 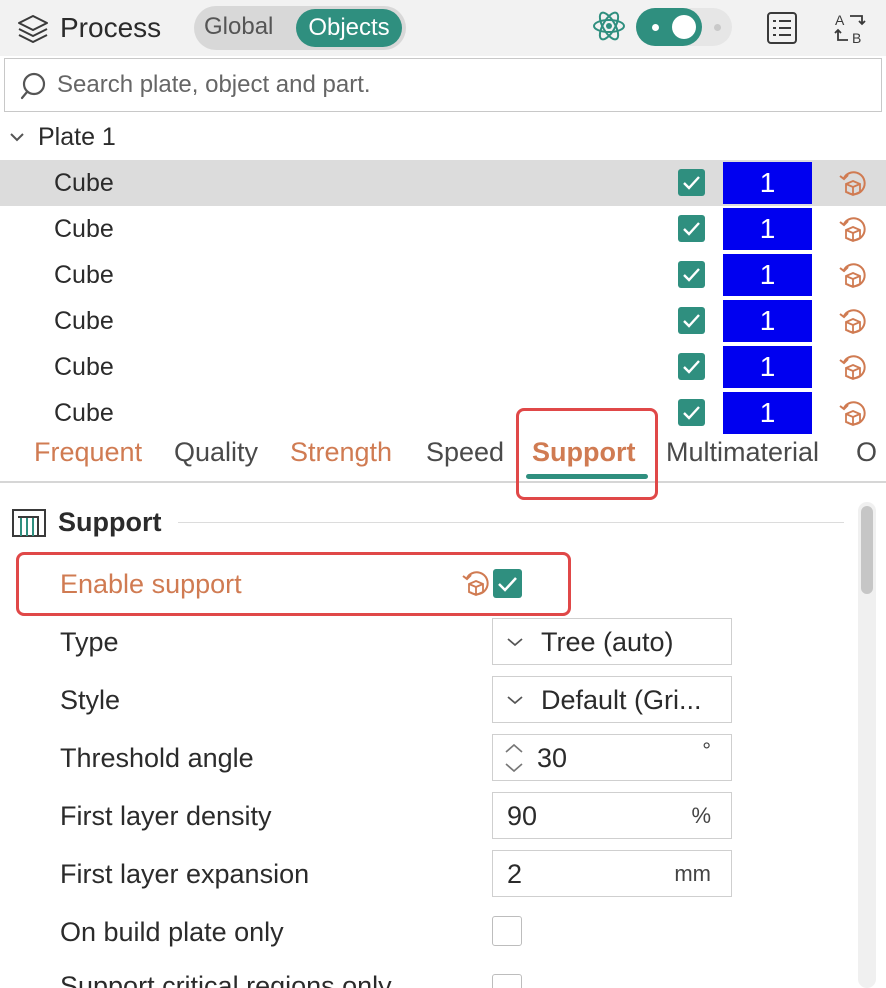 What do you see at coordinates (33, 86) in the screenshot?
I see `search-icon` at bounding box center [33, 86].